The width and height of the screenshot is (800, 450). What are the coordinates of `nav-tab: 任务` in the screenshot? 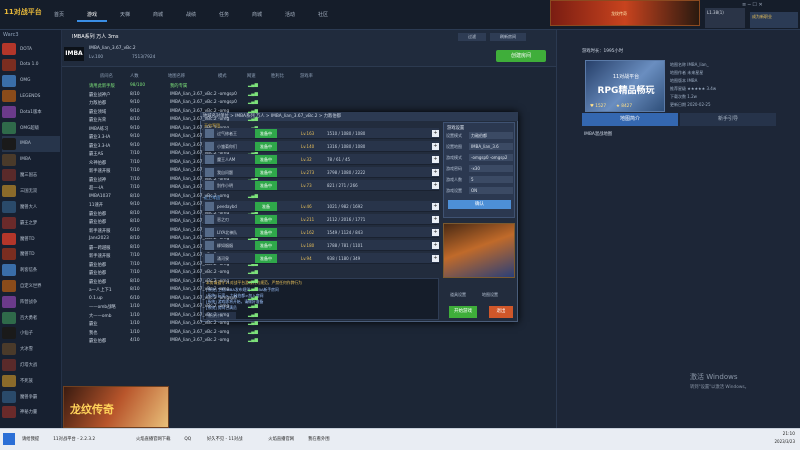 It's located at (224, 15).